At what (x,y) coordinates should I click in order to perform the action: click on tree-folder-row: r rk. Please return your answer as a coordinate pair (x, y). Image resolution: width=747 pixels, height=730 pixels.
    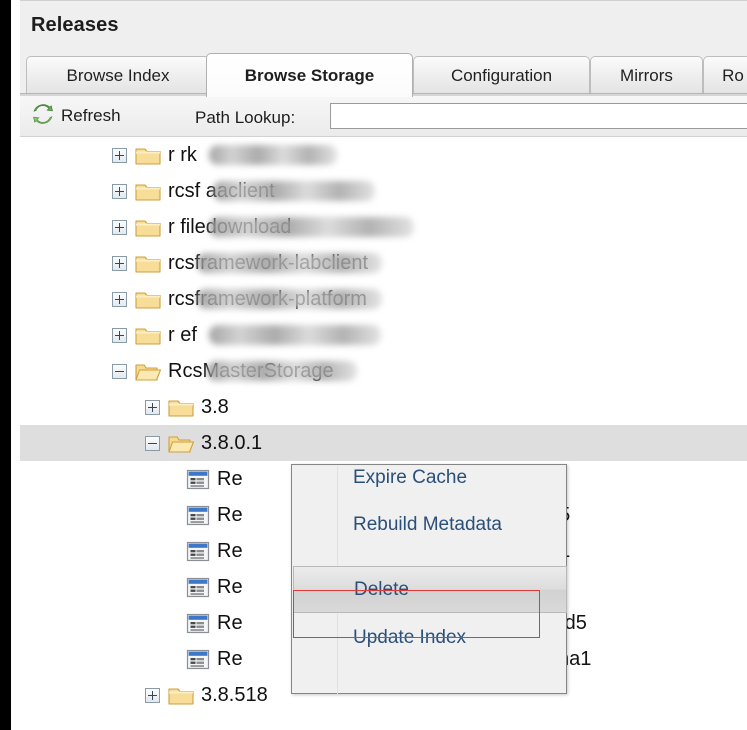
    Looking at the image, I should click on (383, 155).